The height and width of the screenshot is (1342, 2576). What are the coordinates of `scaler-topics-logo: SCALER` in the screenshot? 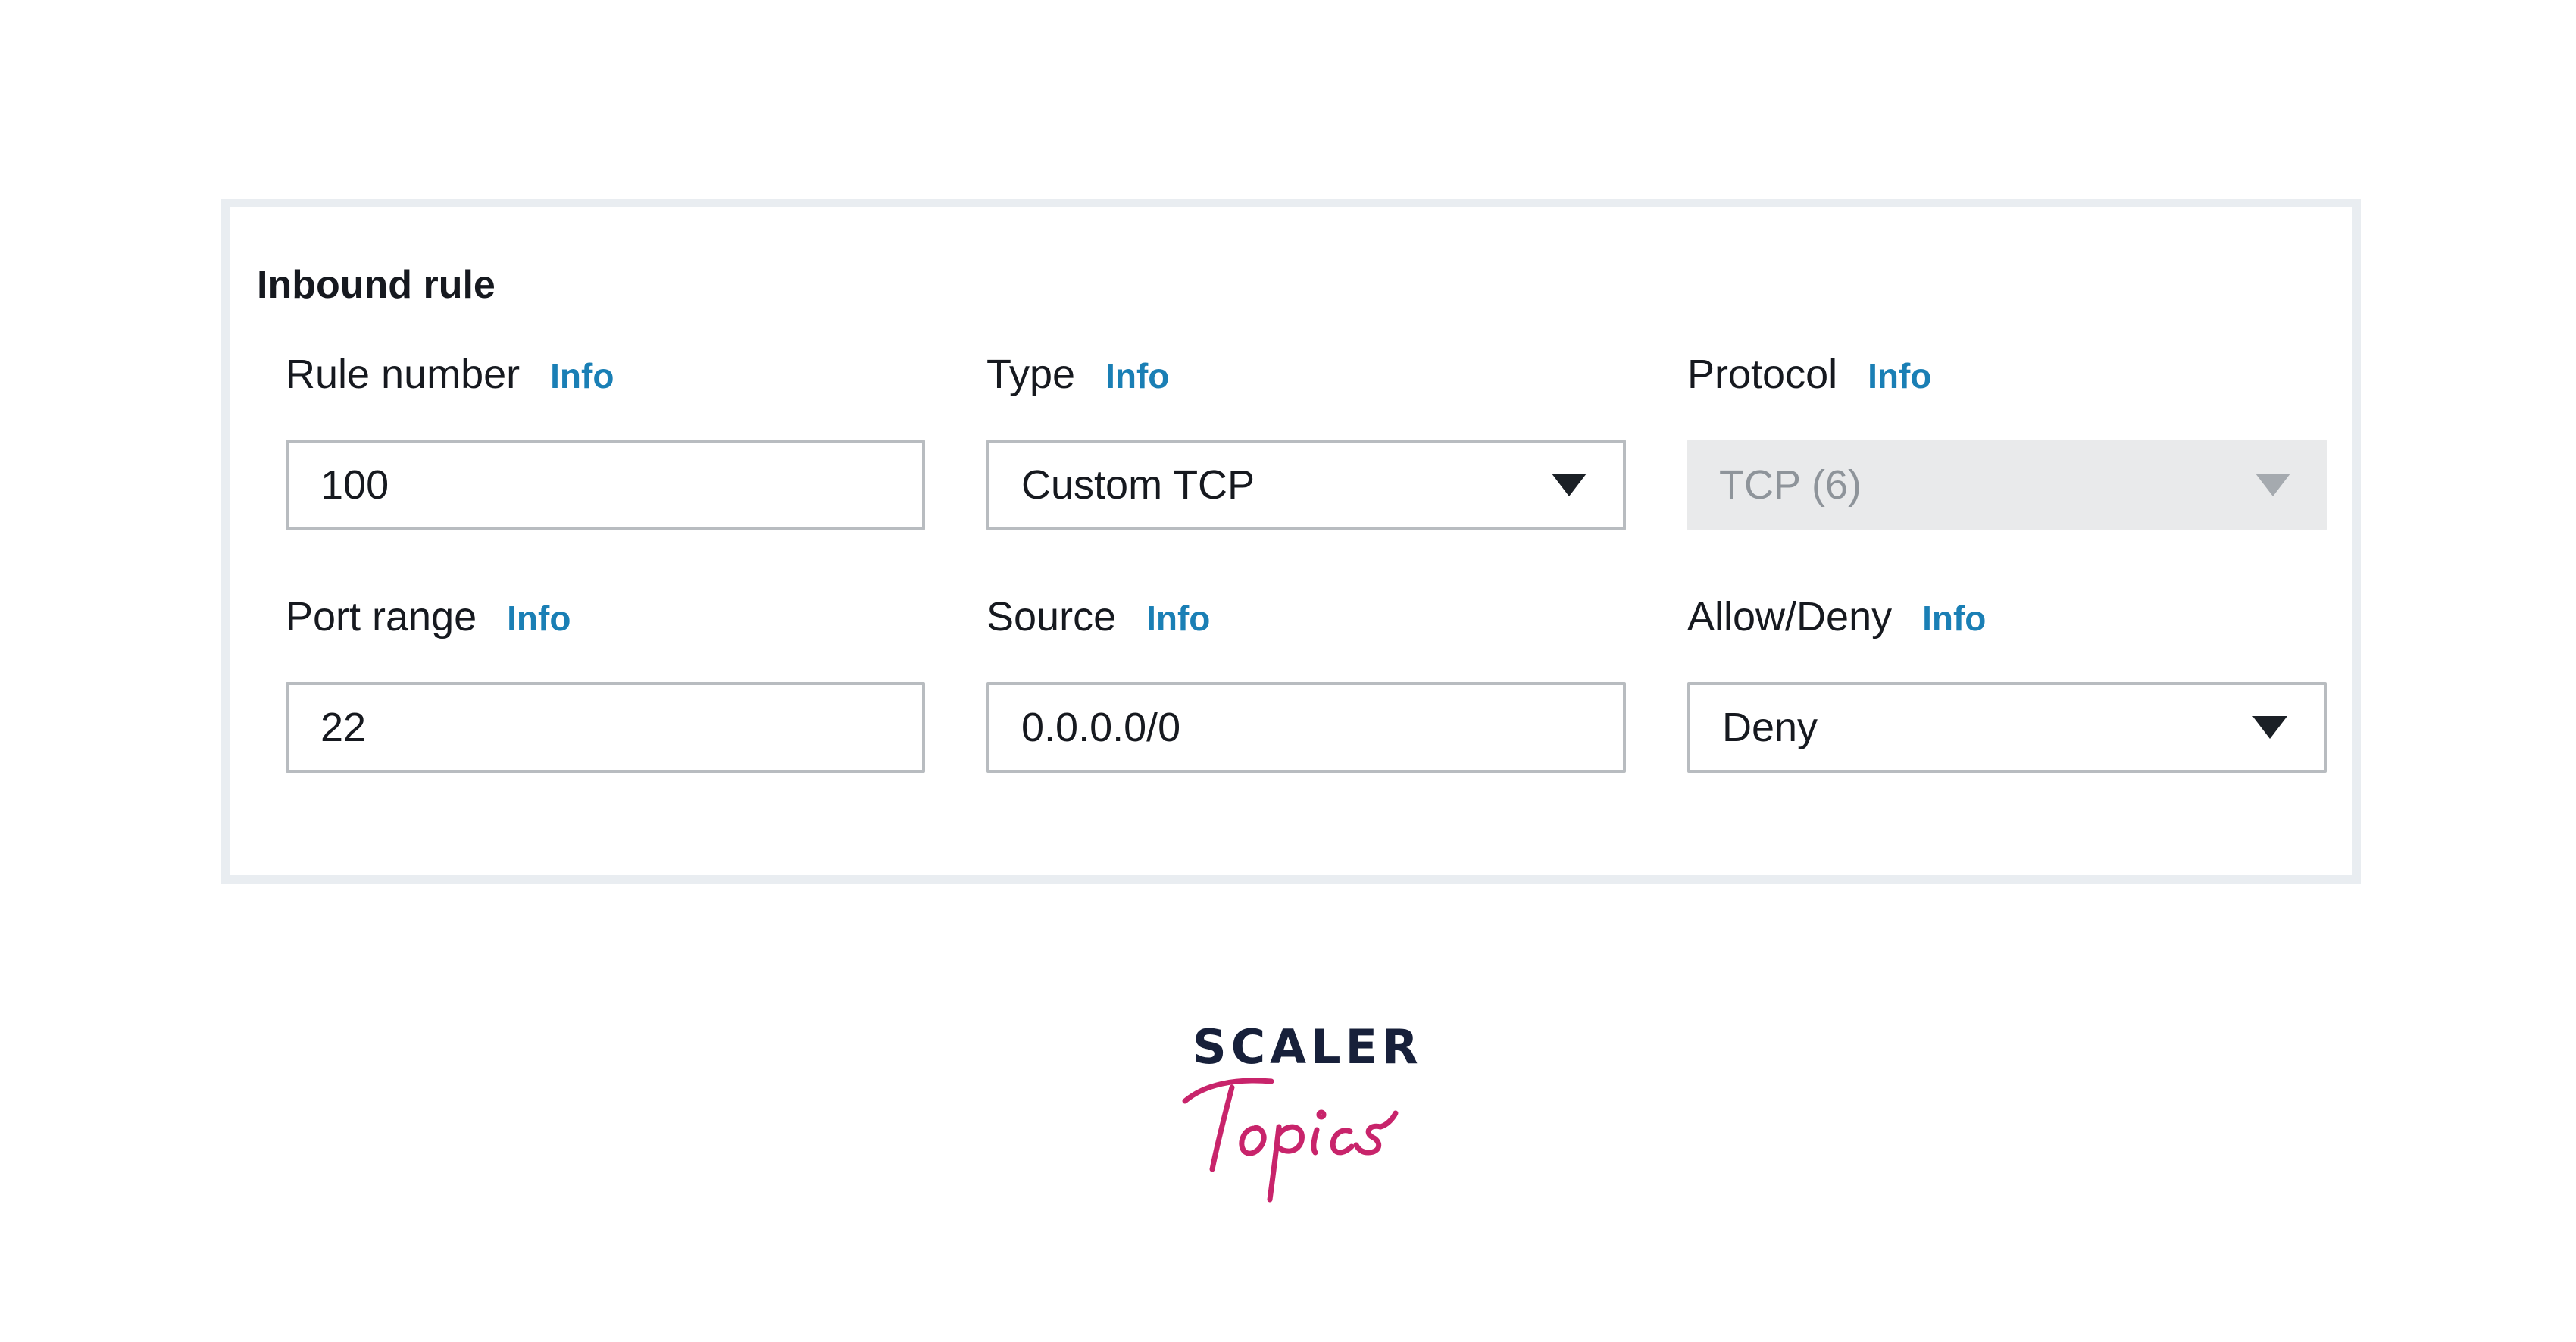 It's located at (1300, 1117).